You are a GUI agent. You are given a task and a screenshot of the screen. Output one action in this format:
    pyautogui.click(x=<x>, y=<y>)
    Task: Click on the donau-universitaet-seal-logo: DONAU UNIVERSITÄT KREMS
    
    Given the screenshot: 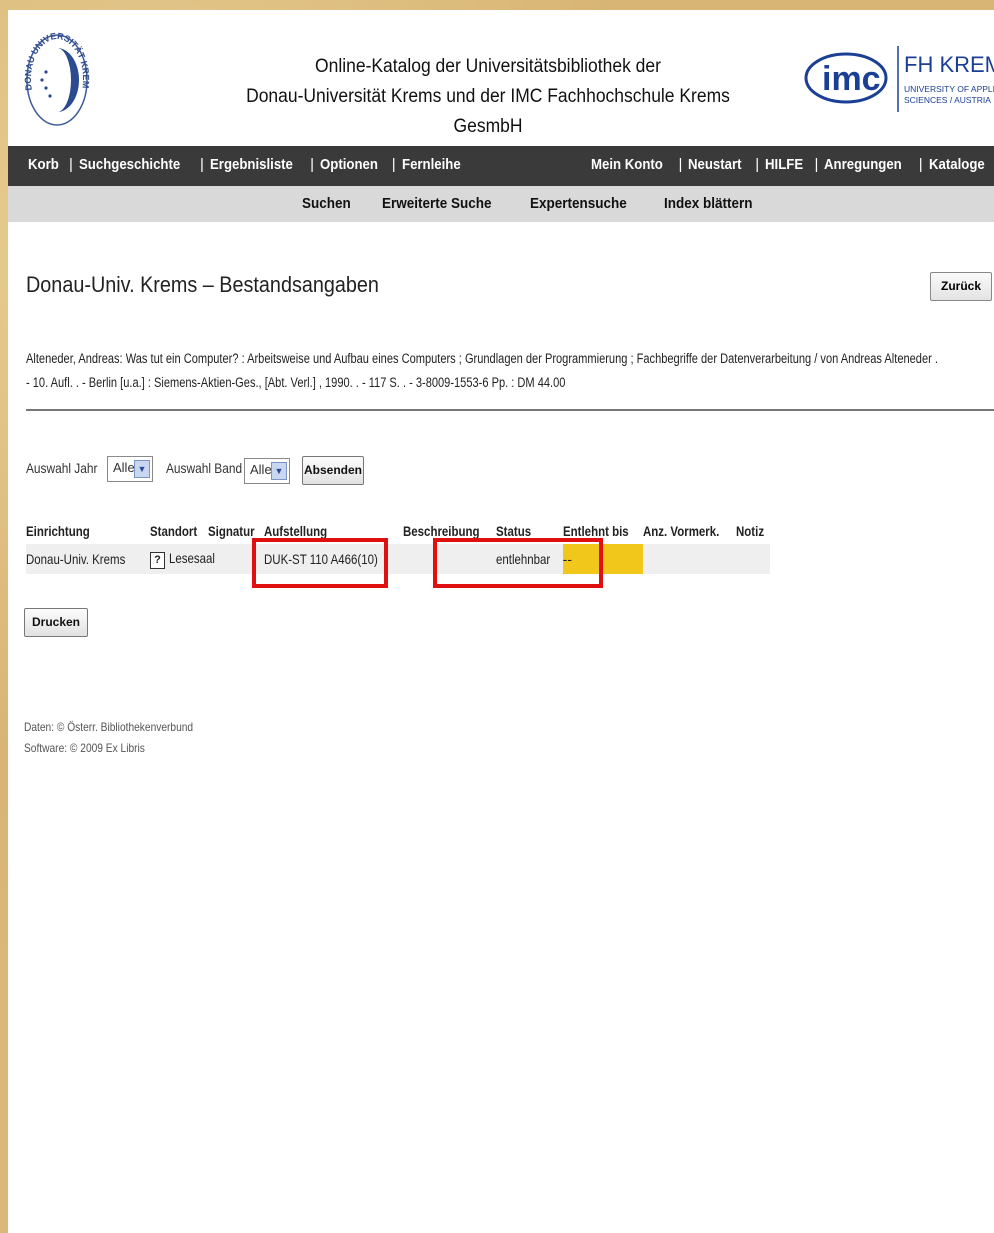 What is the action you would take?
    pyautogui.click(x=57, y=78)
    